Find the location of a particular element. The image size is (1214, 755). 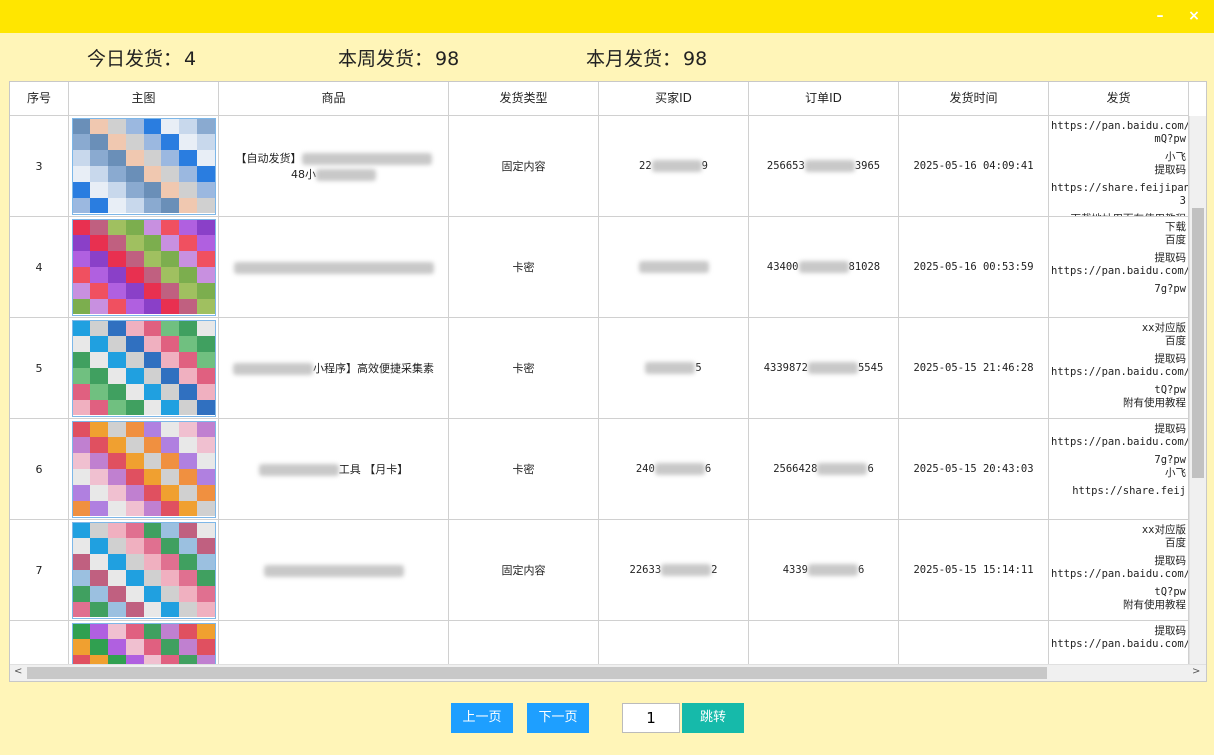

column-header: 发货 is located at coordinates (1119, 99).